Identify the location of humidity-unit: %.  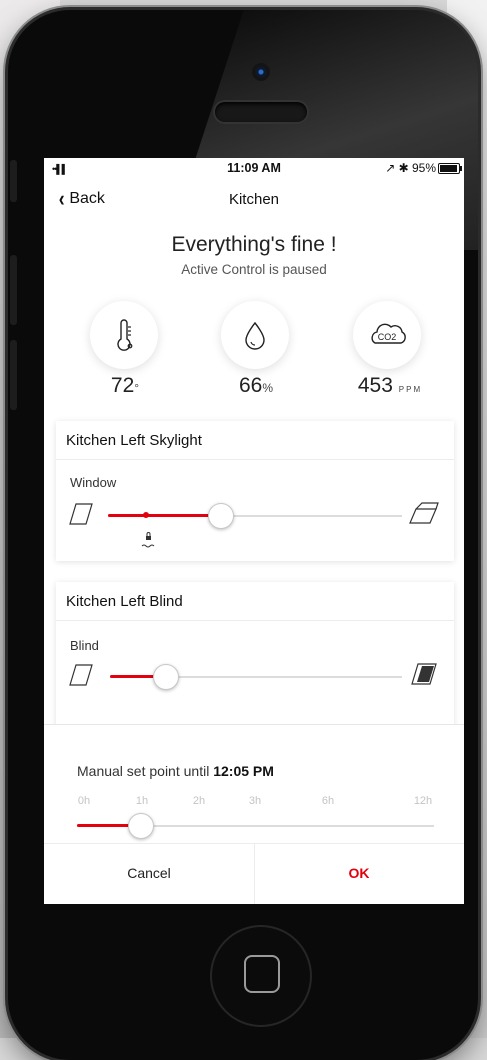
(268, 388).